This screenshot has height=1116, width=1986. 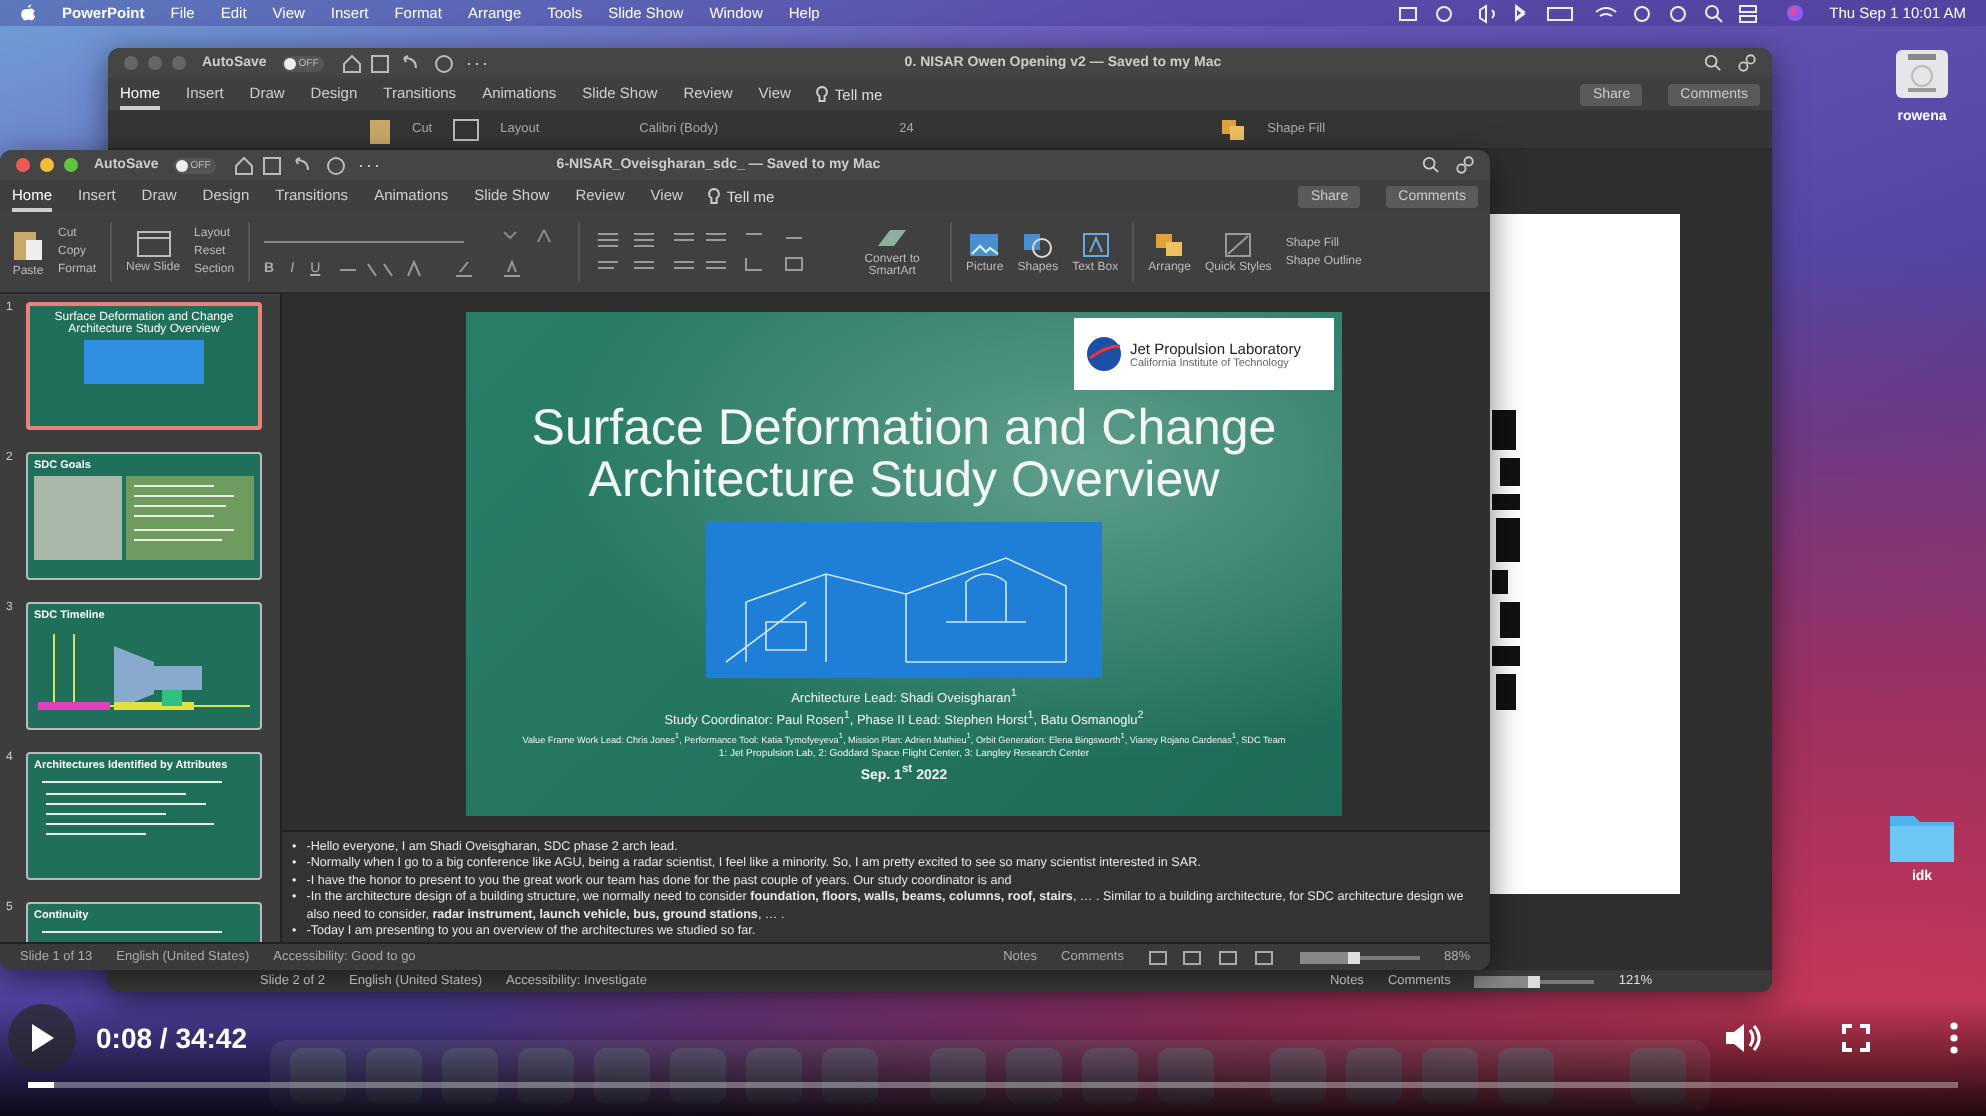 I want to click on status-icons-drawing, so click(x=1577, y=13).